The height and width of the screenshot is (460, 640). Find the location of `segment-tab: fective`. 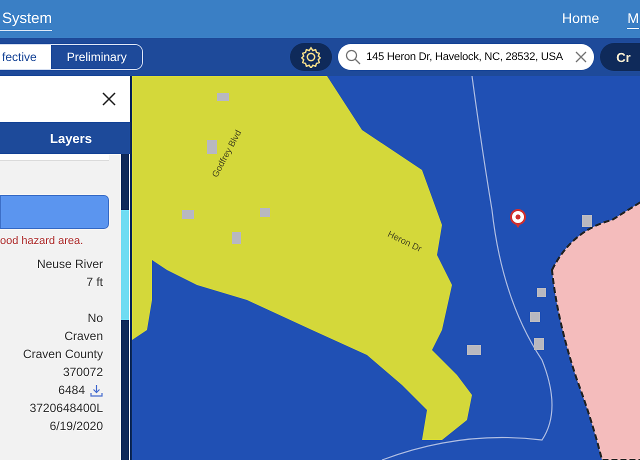

segment-tab: fective is located at coordinates (25, 57).